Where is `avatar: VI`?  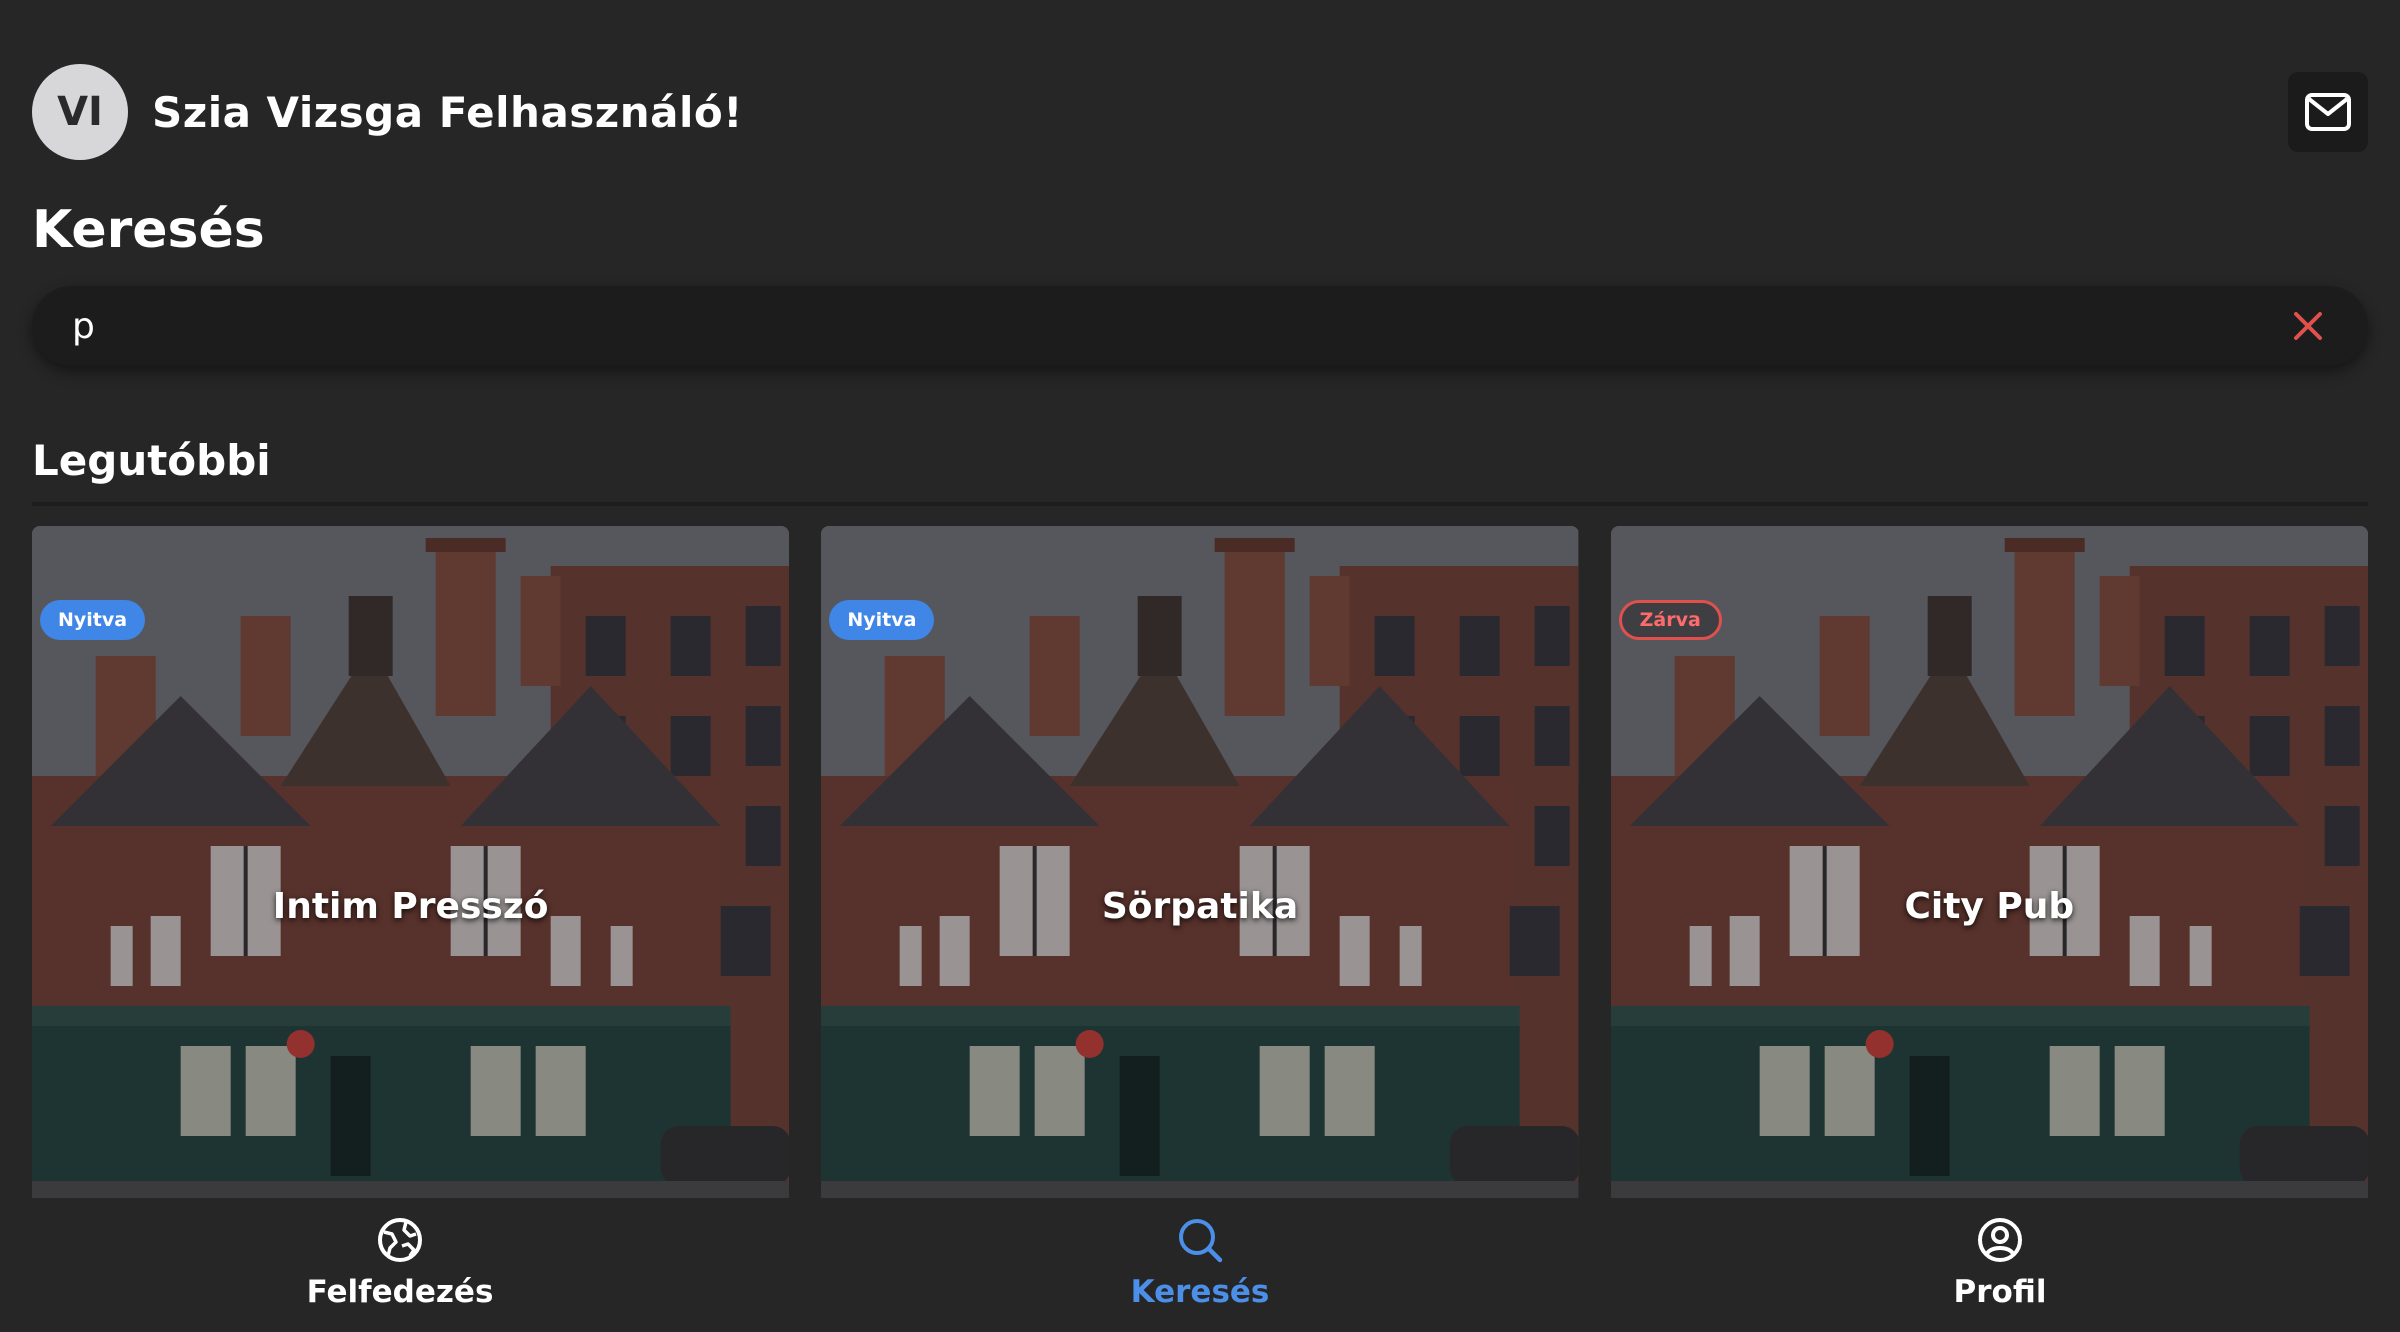 avatar: VI is located at coordinates (80, 112).